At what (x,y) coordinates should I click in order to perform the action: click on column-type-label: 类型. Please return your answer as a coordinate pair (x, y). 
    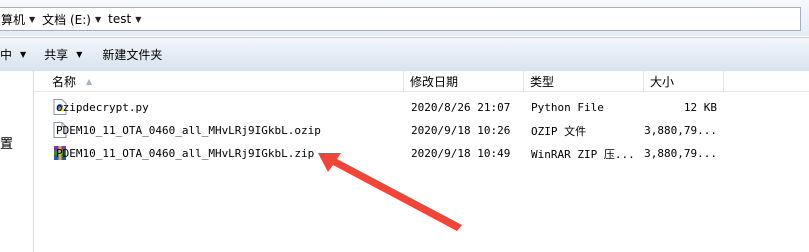
    Looking at the image, I should click on (542, 81).